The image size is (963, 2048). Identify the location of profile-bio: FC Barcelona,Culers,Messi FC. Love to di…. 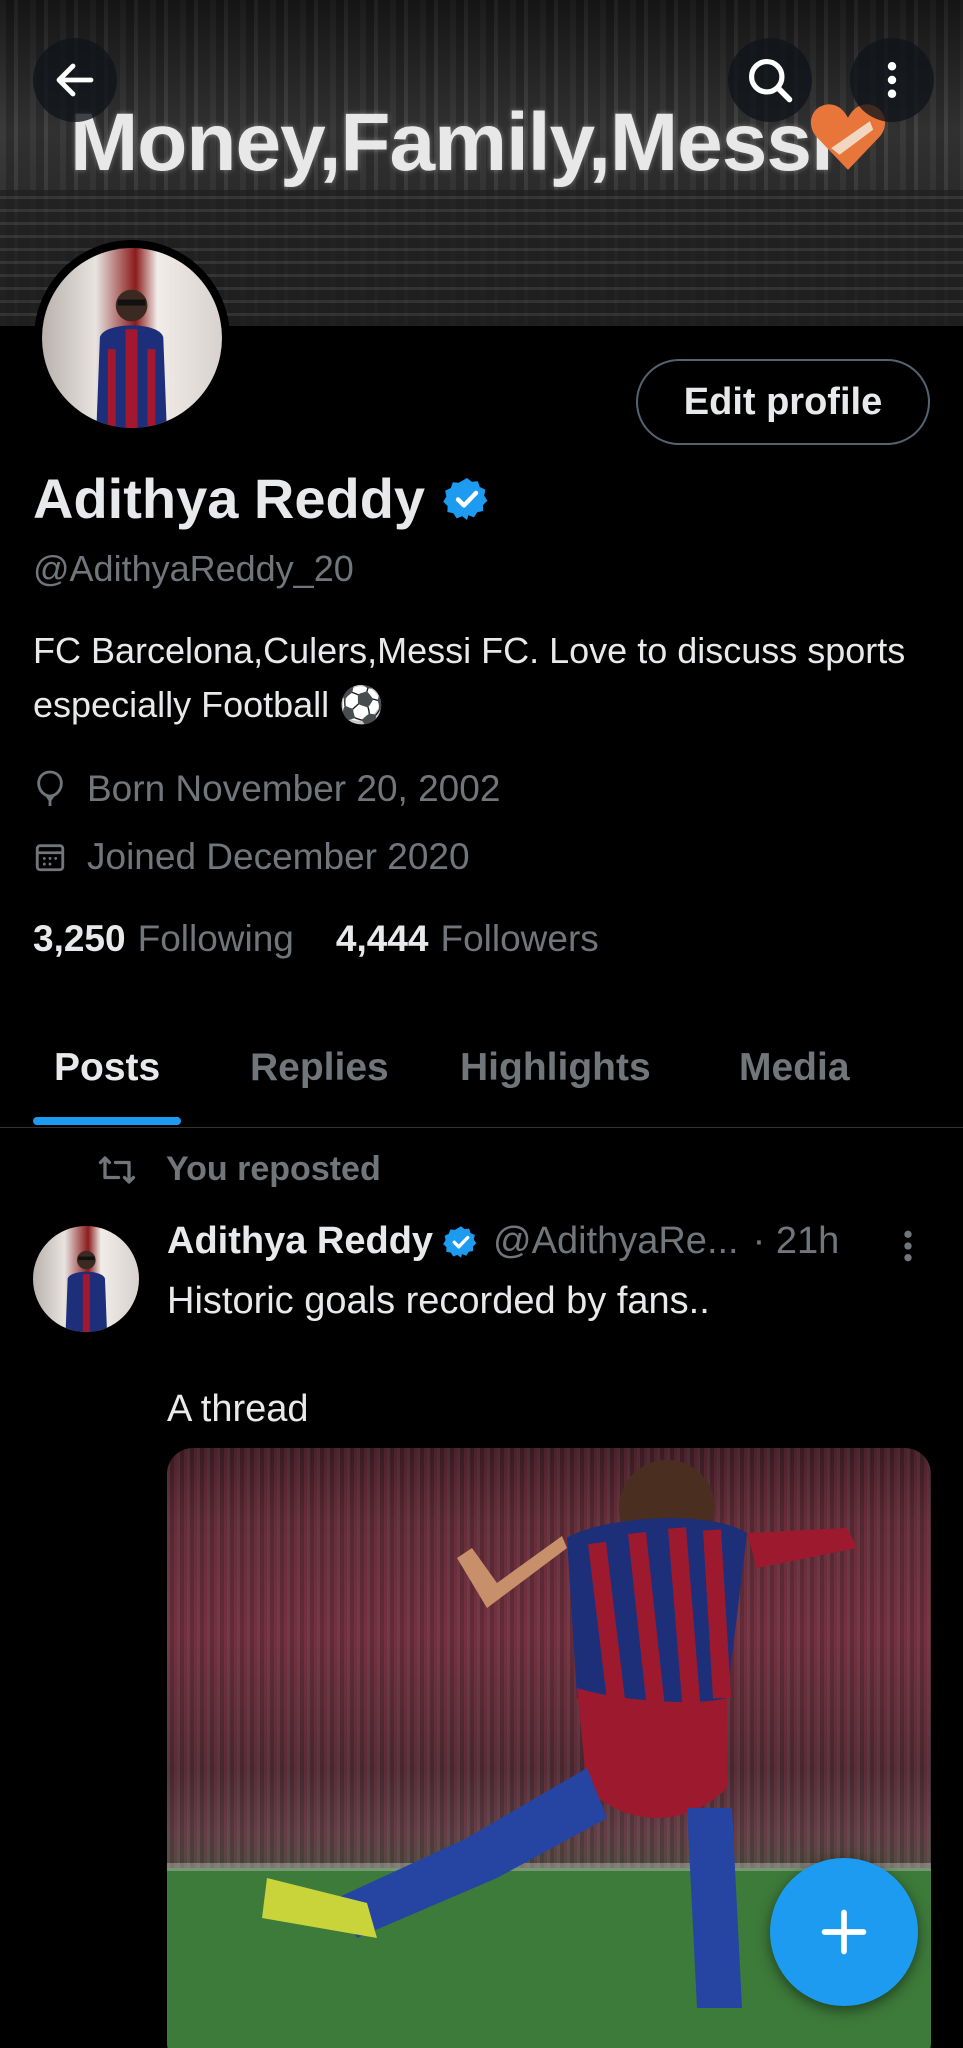
(469, 677).